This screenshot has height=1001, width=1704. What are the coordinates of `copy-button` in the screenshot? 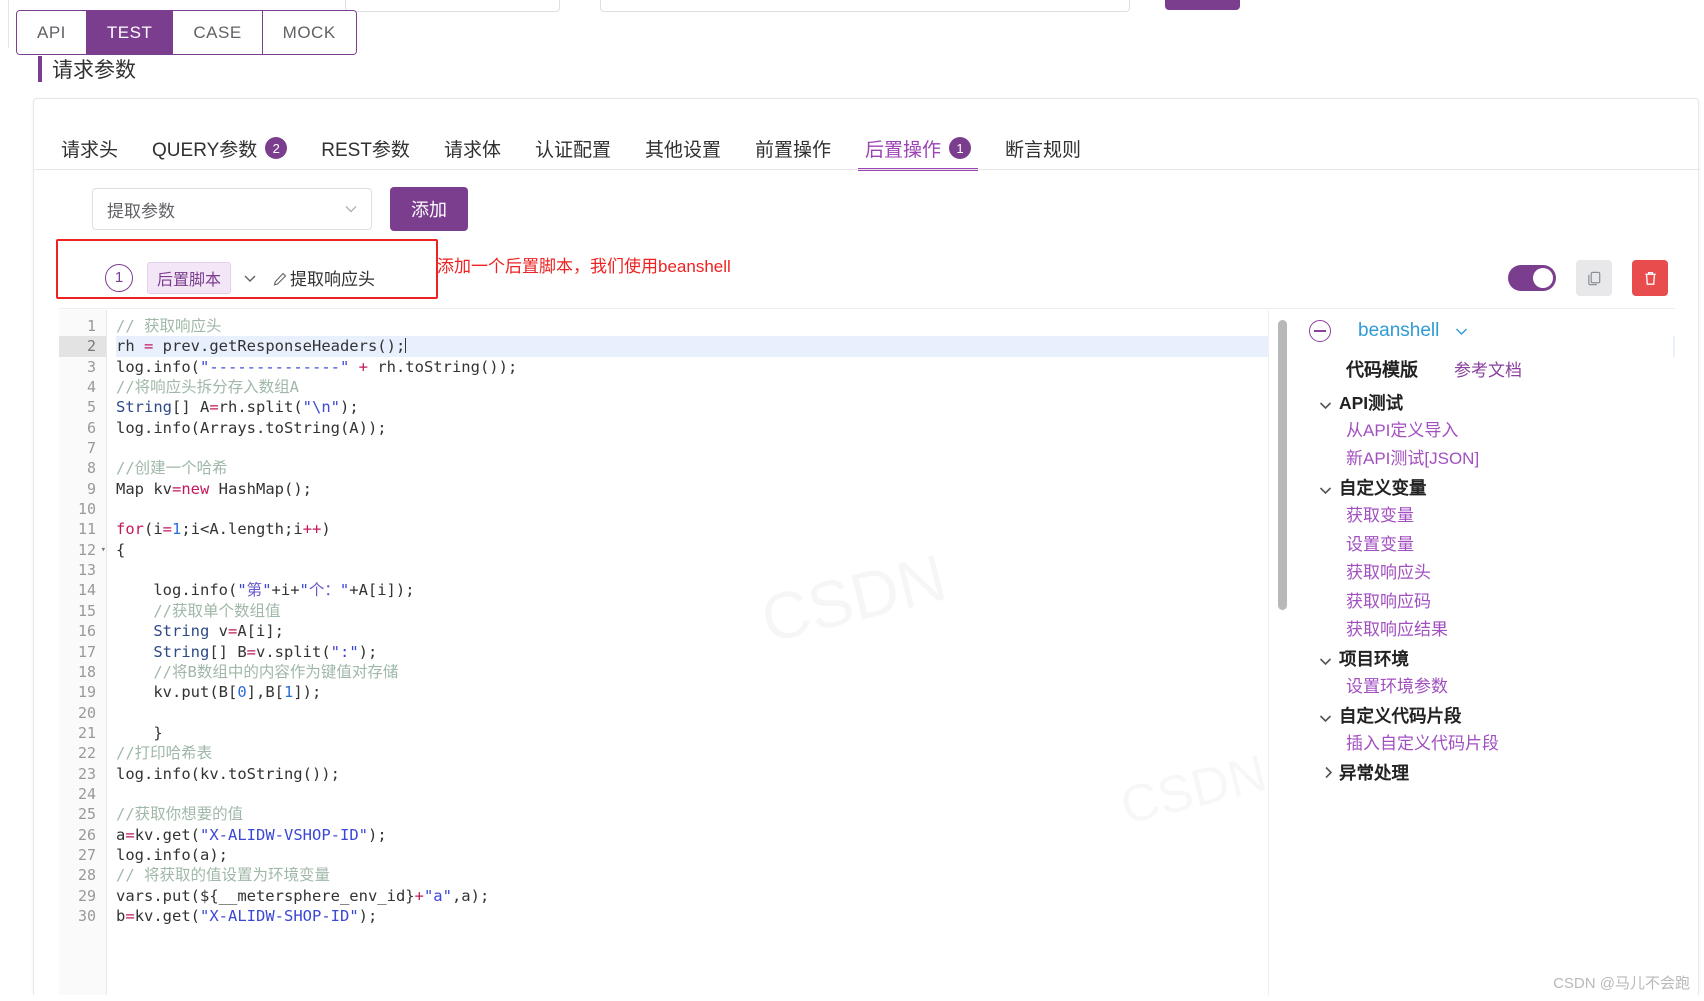 It's located at (1594, 278).